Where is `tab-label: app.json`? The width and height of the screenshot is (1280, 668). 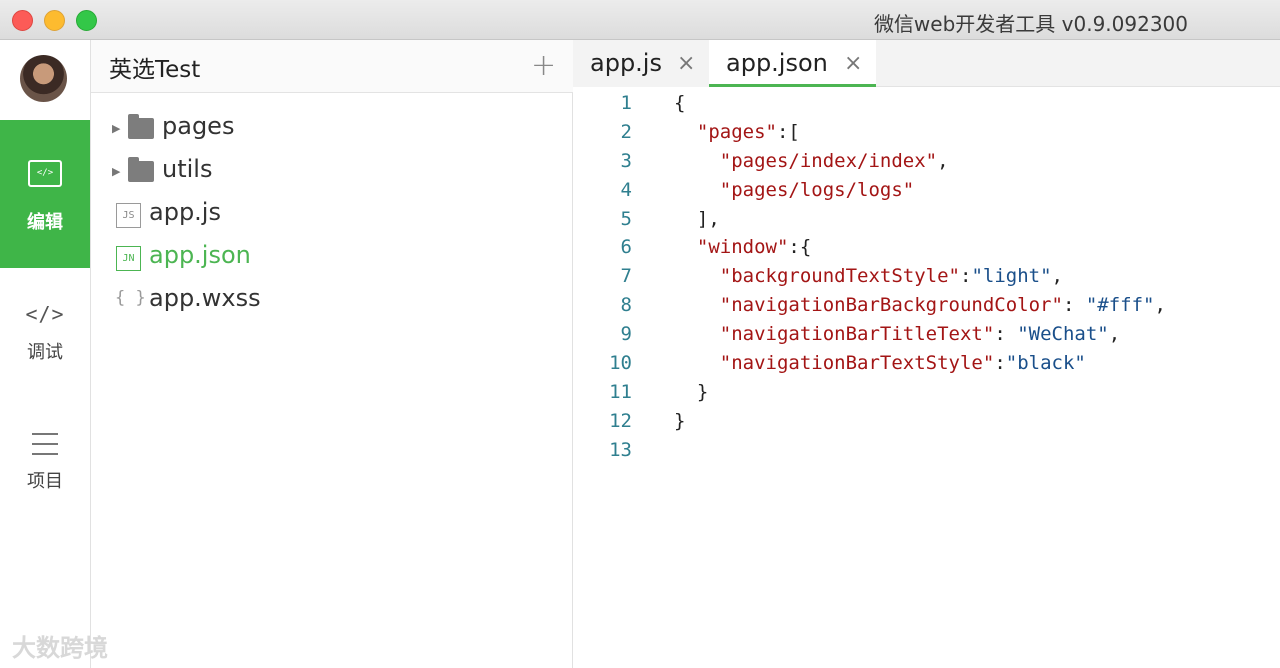
tab-label: app.json is located at coordinates (777, 63).